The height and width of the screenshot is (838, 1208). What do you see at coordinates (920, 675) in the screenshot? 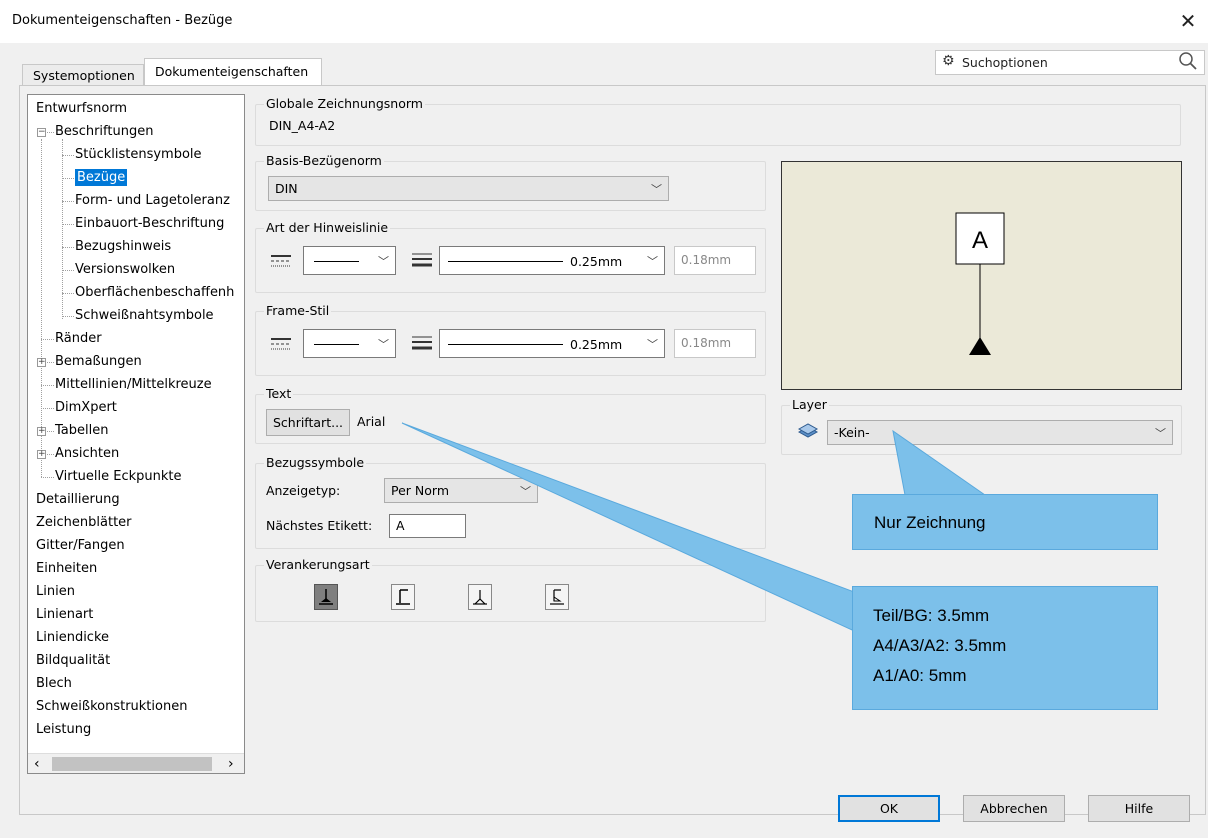
I see `callout-size-line: A1/A0: 5mm` at bounding box center [920, 675].